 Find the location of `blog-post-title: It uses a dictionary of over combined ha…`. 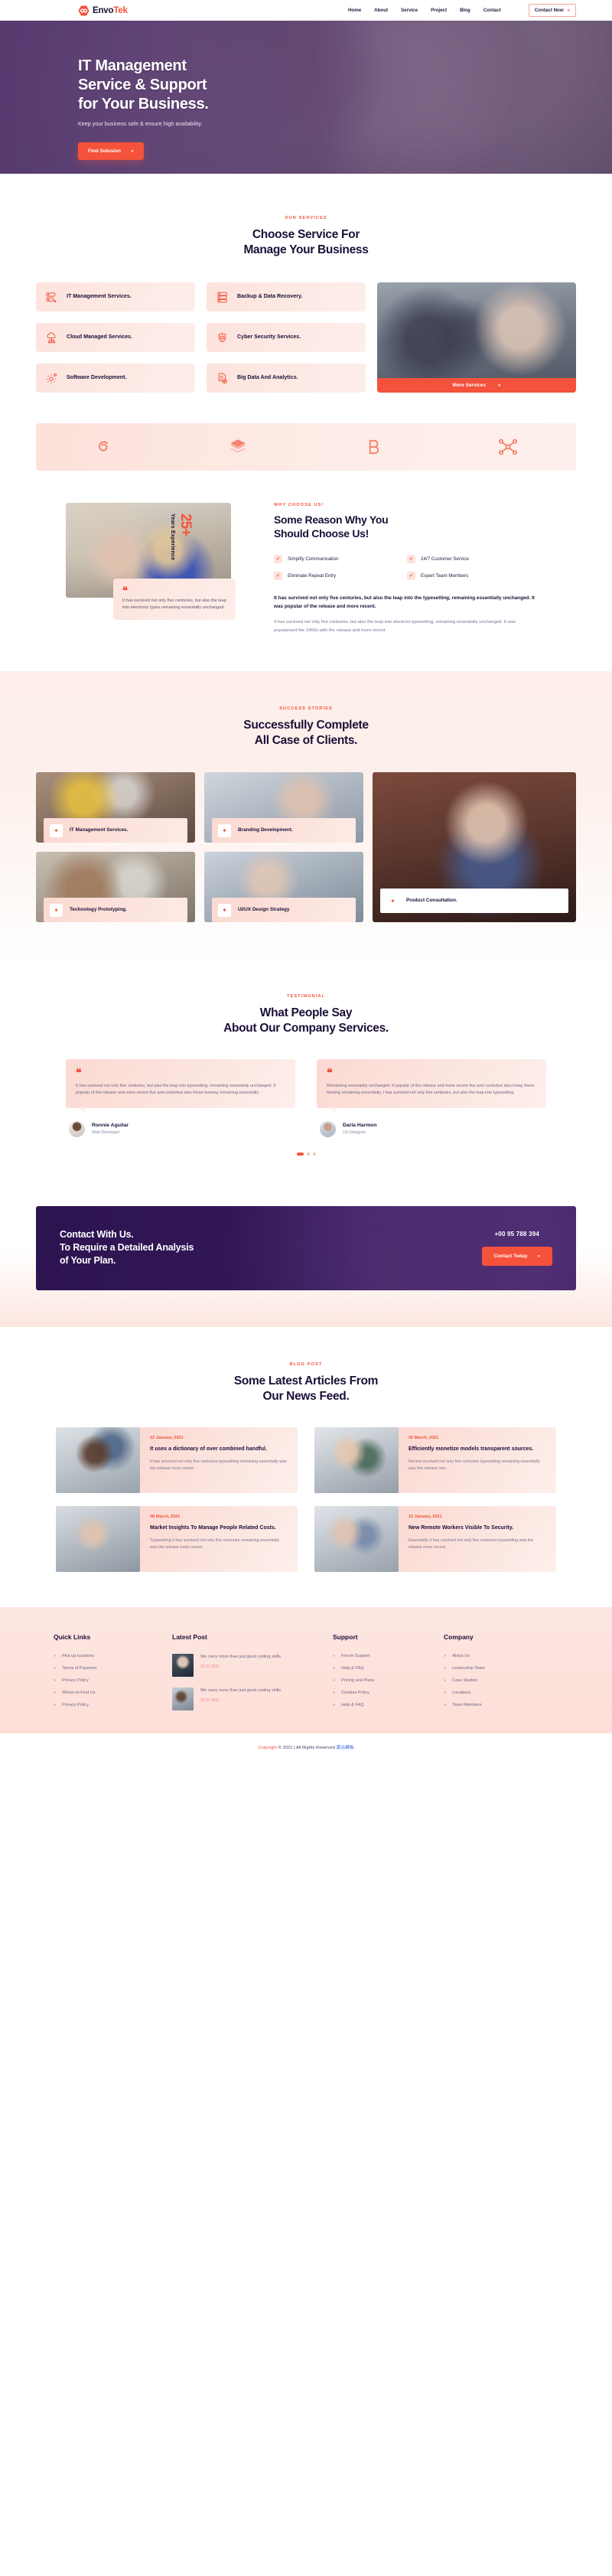

blog-post-title: It uses a dictionary of over combined ha… is located at coordinates (219, 1449).